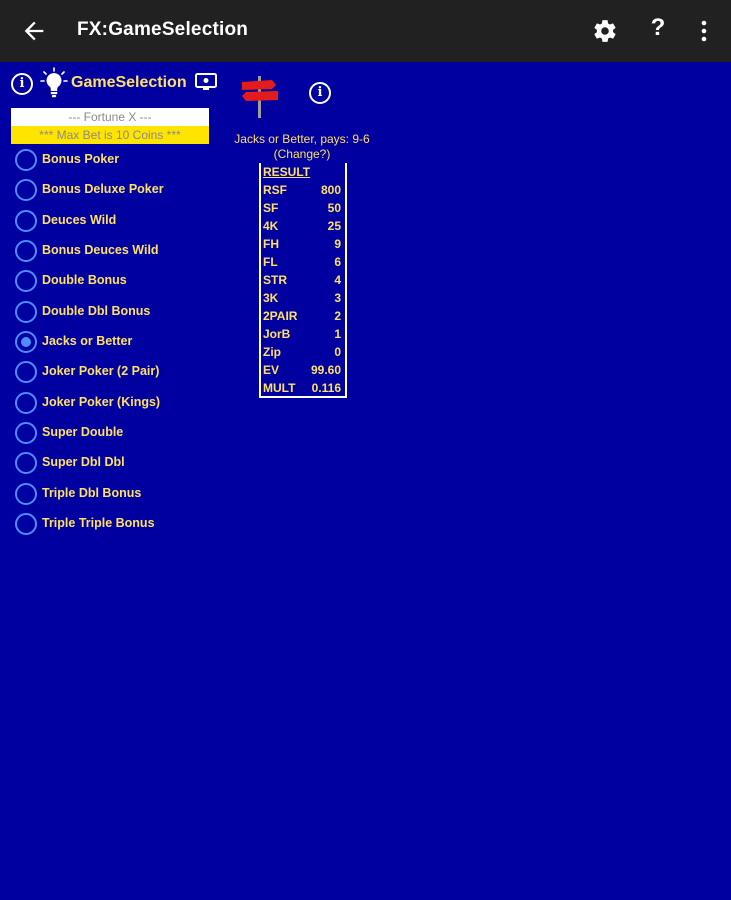 This screenshot has width=731, height=900. What do you see at coordinates (280, 316) in the screenshot?
I see `hand-name: 2PAIR` at bounding box center [280, 316].